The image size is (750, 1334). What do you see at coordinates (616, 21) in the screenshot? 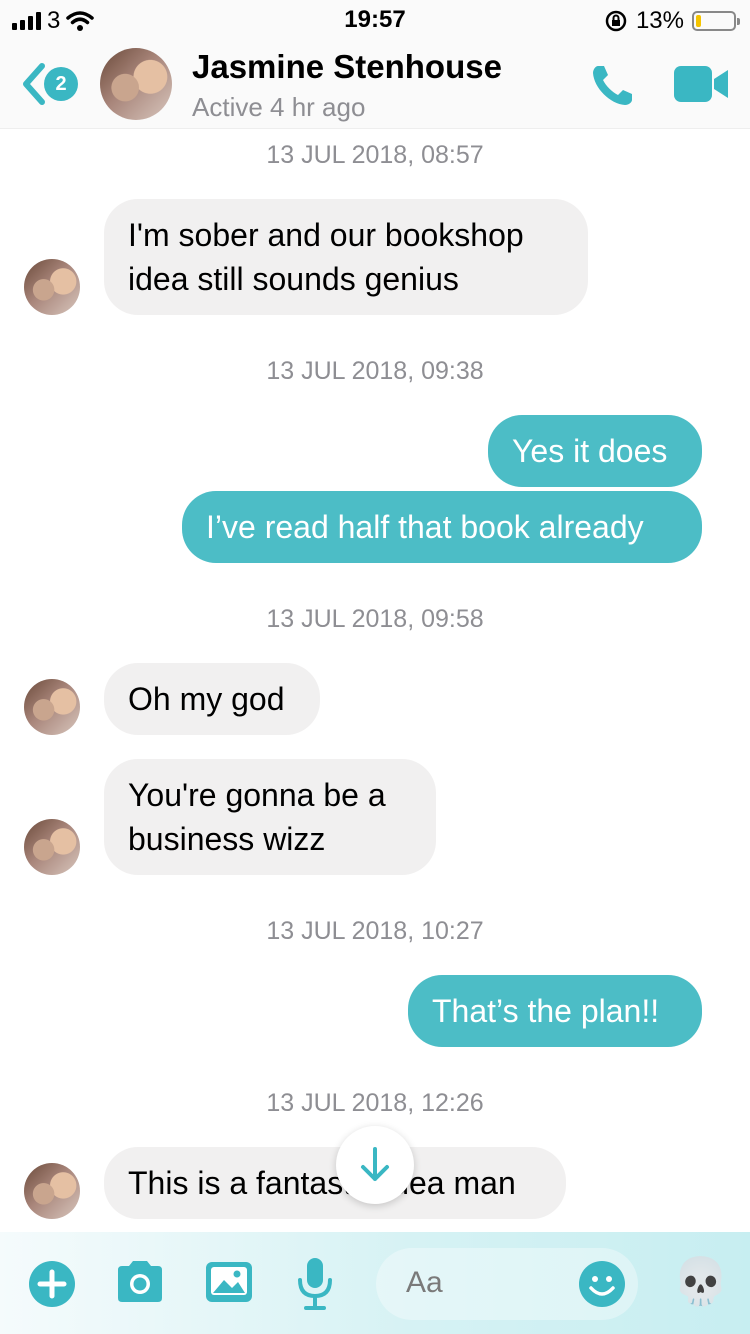
I see `orientation-lock-icon` at bounding box center [616, 21].